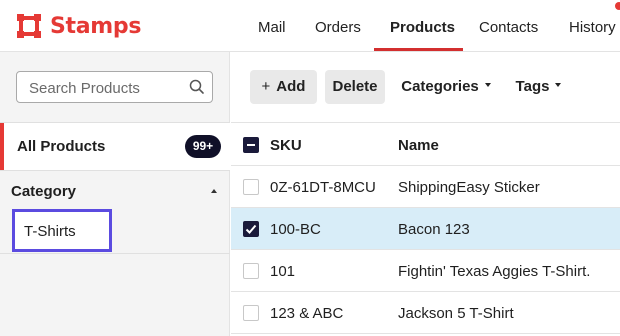 The height and width of the screenshot is (336, 620). I want to click on delete-button: Delete, so click(355, 87).